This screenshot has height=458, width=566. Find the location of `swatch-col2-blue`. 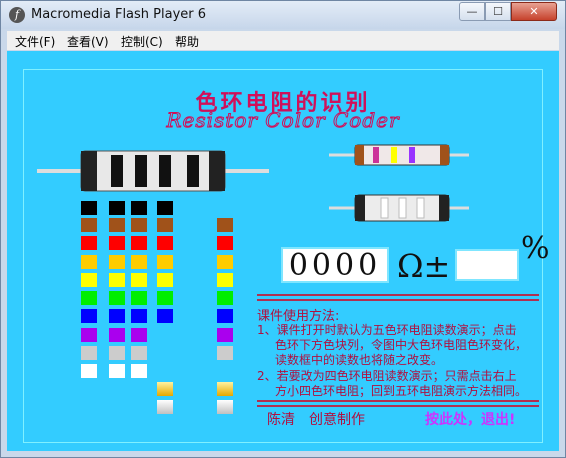

swatch-col2-blue is located at coordinates (117, 316).